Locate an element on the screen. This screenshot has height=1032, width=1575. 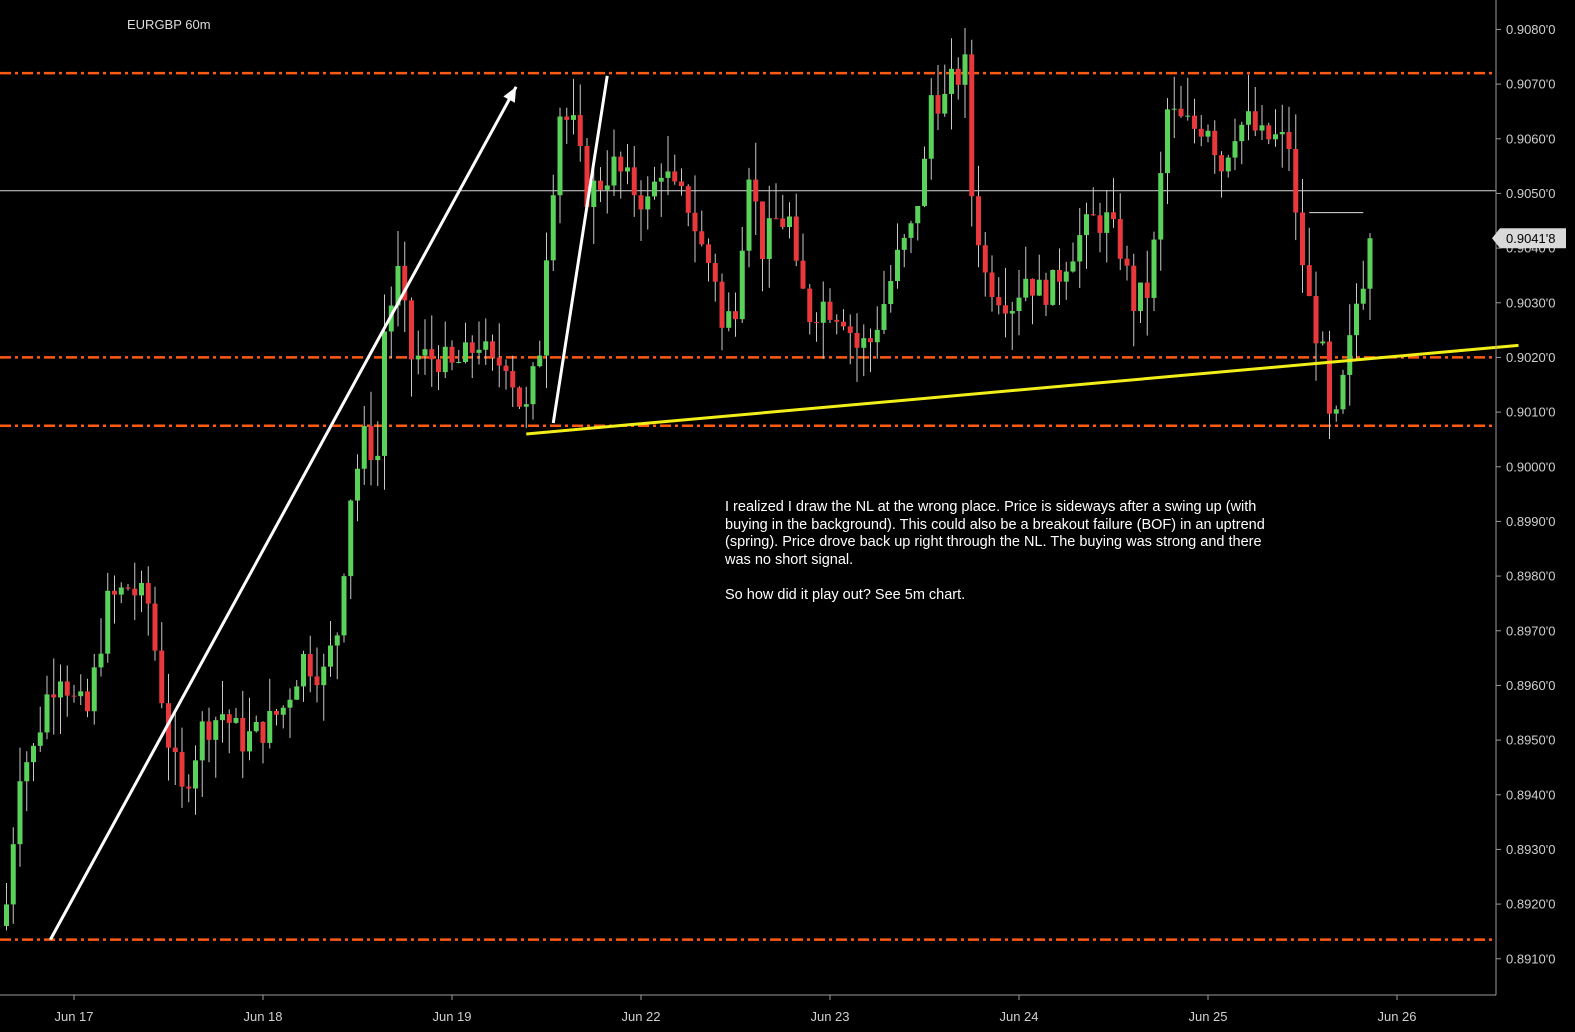
y-tick-label: 0.8970'0 is located at coordinates (1530, 630).